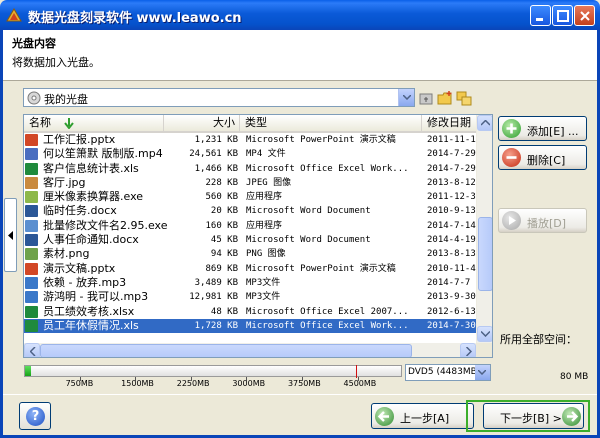 This screenshot has height=438, width=600. Describe the element at coordinates (511, 128) in the screenshot. I see `plus-icon` at that location.